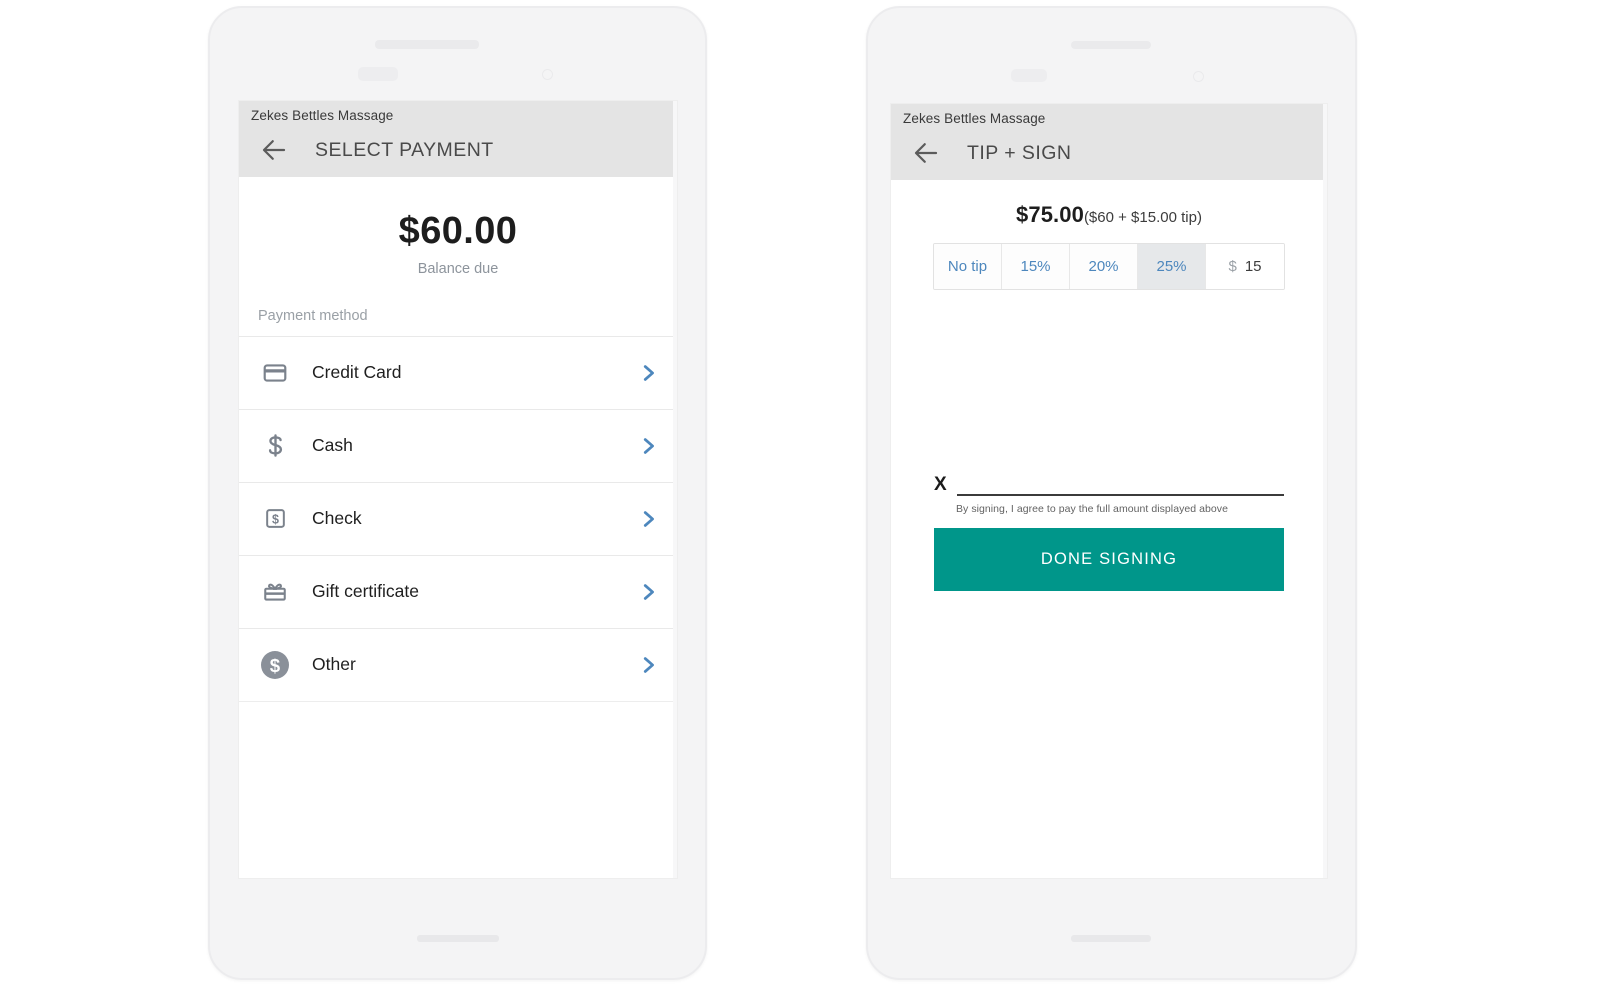  What do you see at coordinates (458, 268) in the screenshot?
I see `balance-caption: Balance due` at bounding box center [458, 268].